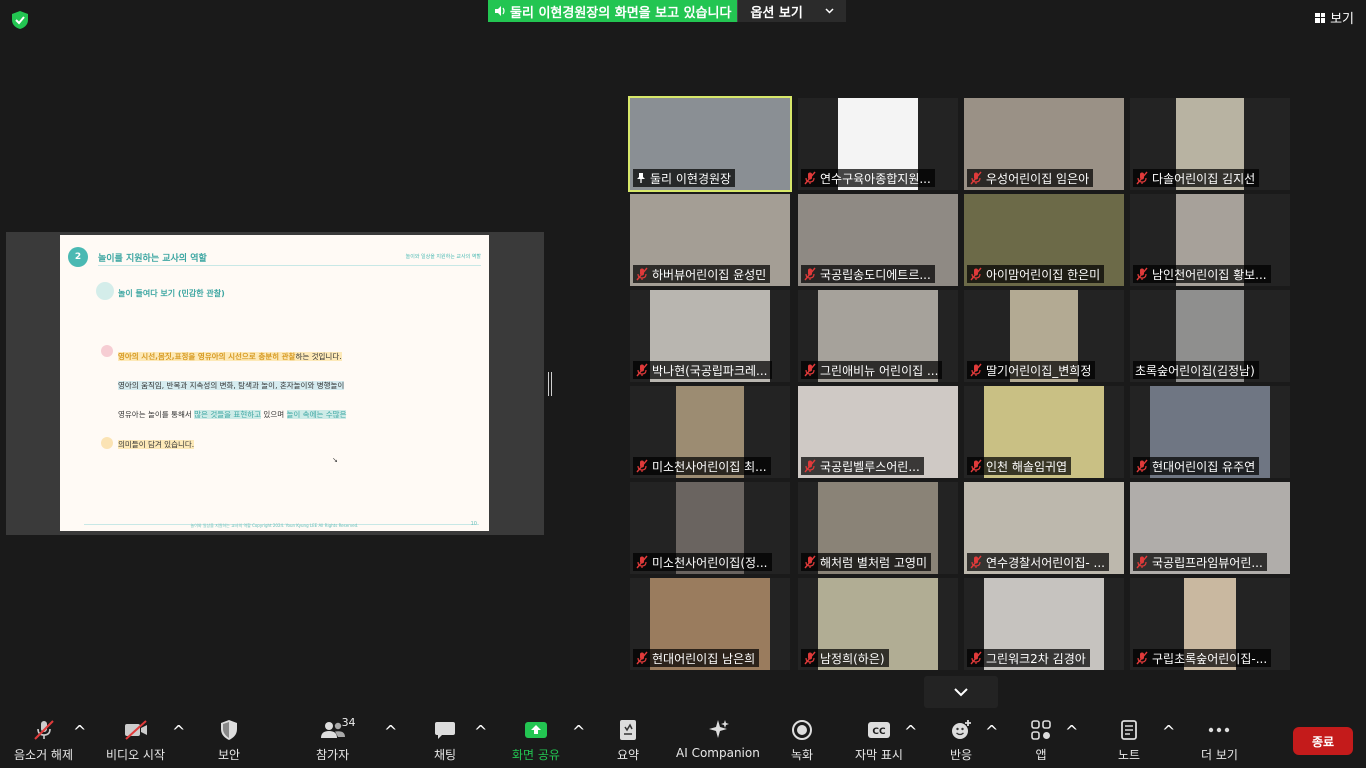 This screenshot has height=768, width=1366. What do you see at coordinates (704, 658) in the screenshot?
I see `participant-name: 현대어린이집 남은희` at bounding box center [704, 658].